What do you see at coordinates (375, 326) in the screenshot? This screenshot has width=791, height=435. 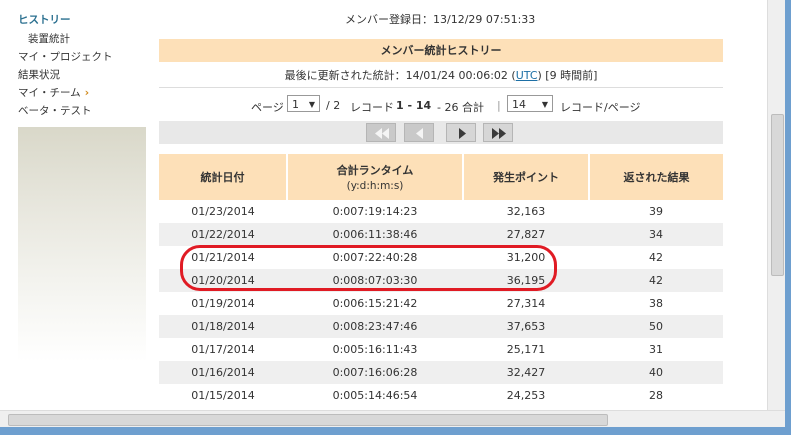 I see `cell-runtime: 0:008:23:47:46` at bounding box center [375, 326].